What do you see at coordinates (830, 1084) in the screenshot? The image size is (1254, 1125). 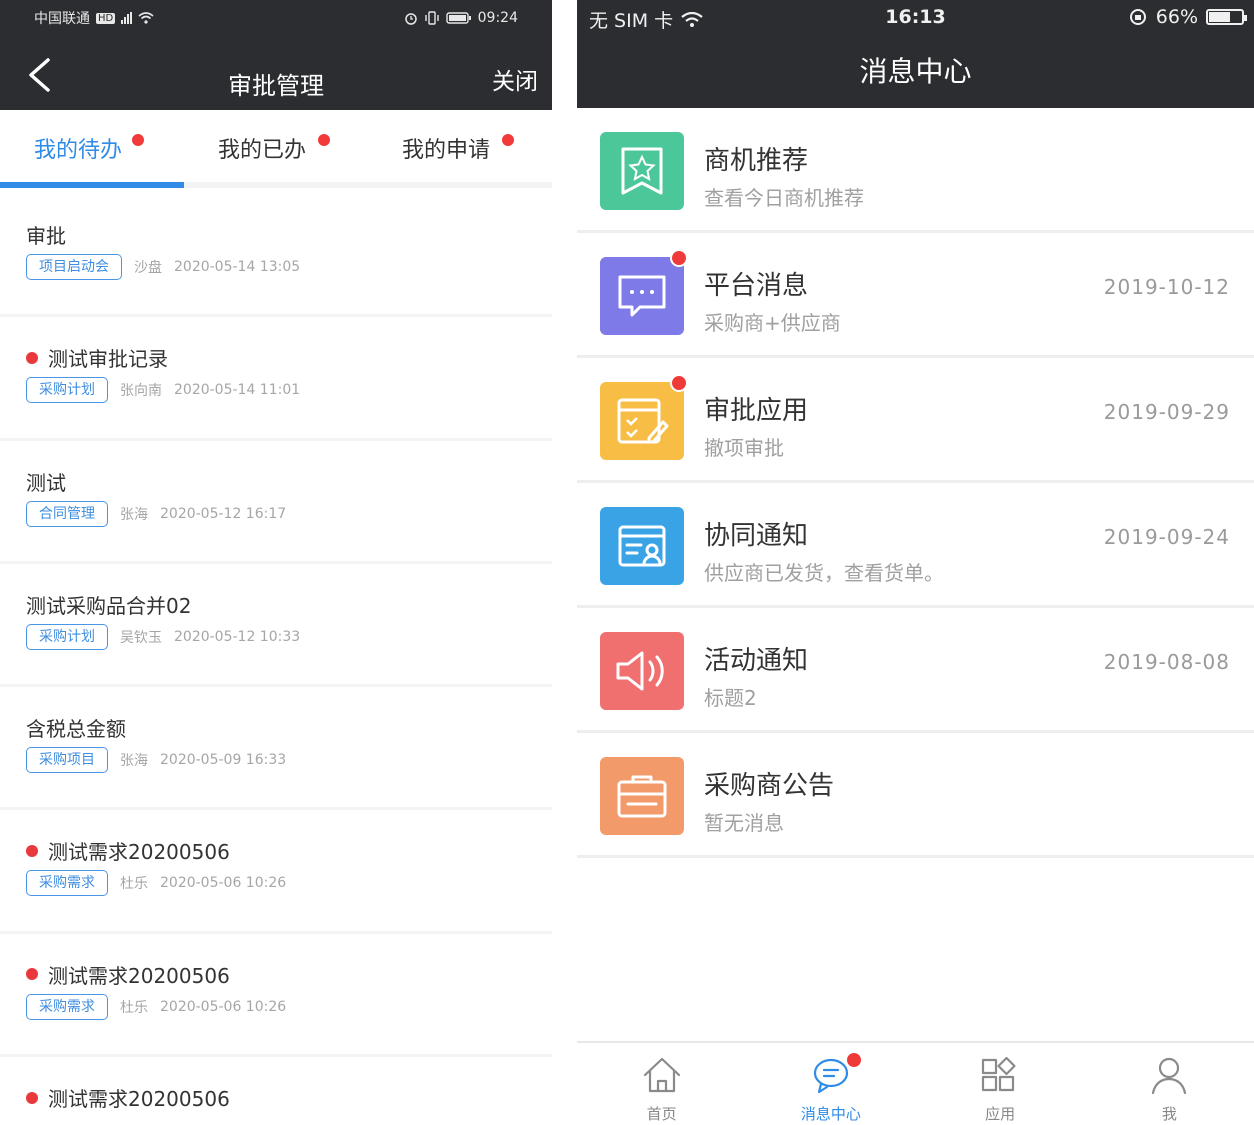 I see `tab-message: 消息中心` at bounding box center [830, 1084].